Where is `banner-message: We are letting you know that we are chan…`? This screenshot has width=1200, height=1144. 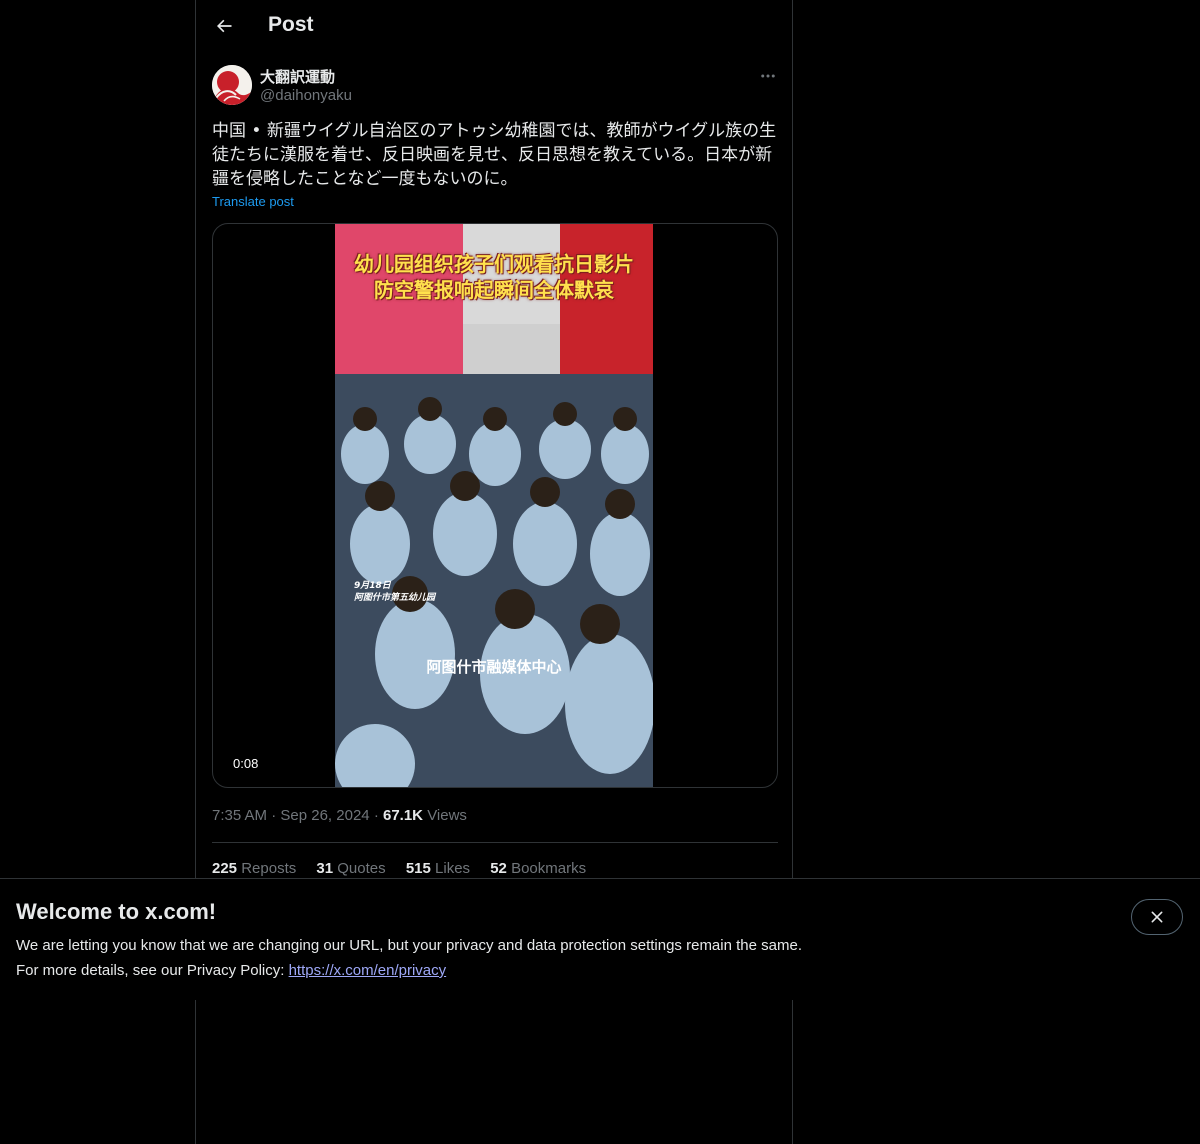 banner-message: We are letting you know that we are chan… is located at coordinates (409, 945).